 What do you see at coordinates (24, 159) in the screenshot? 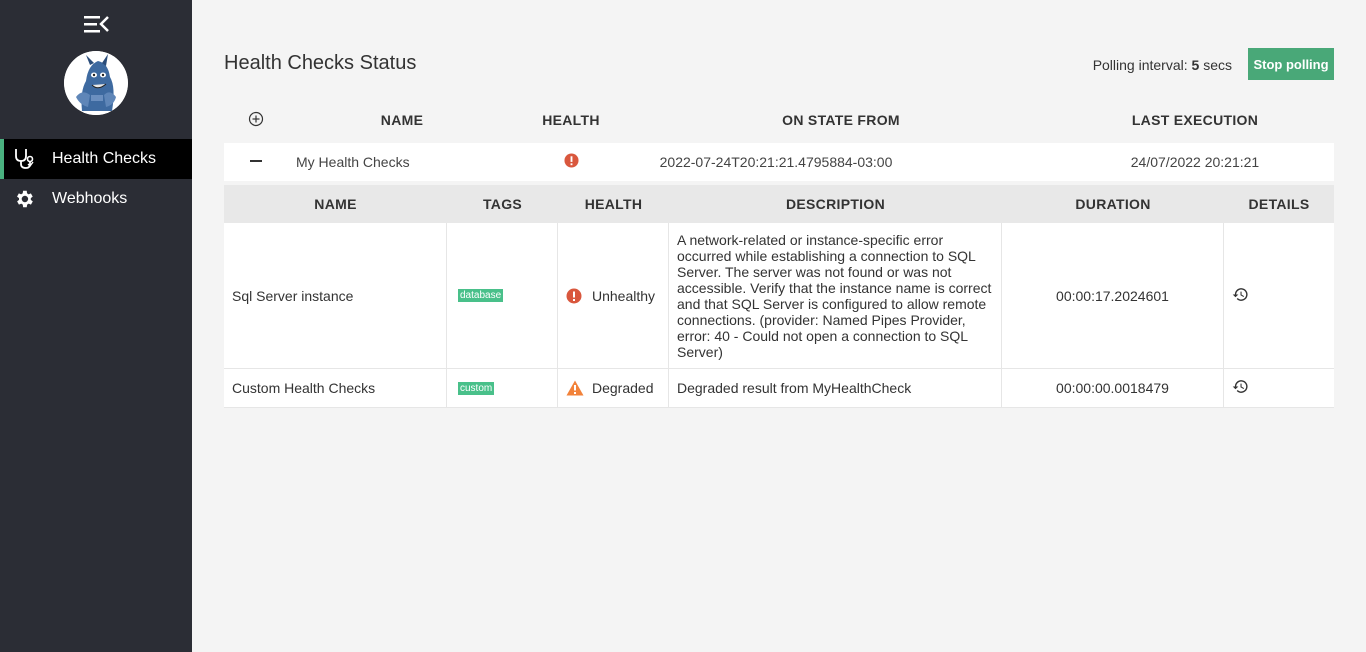
I see `stethoscope-icon` at bounding box center [24, 159].